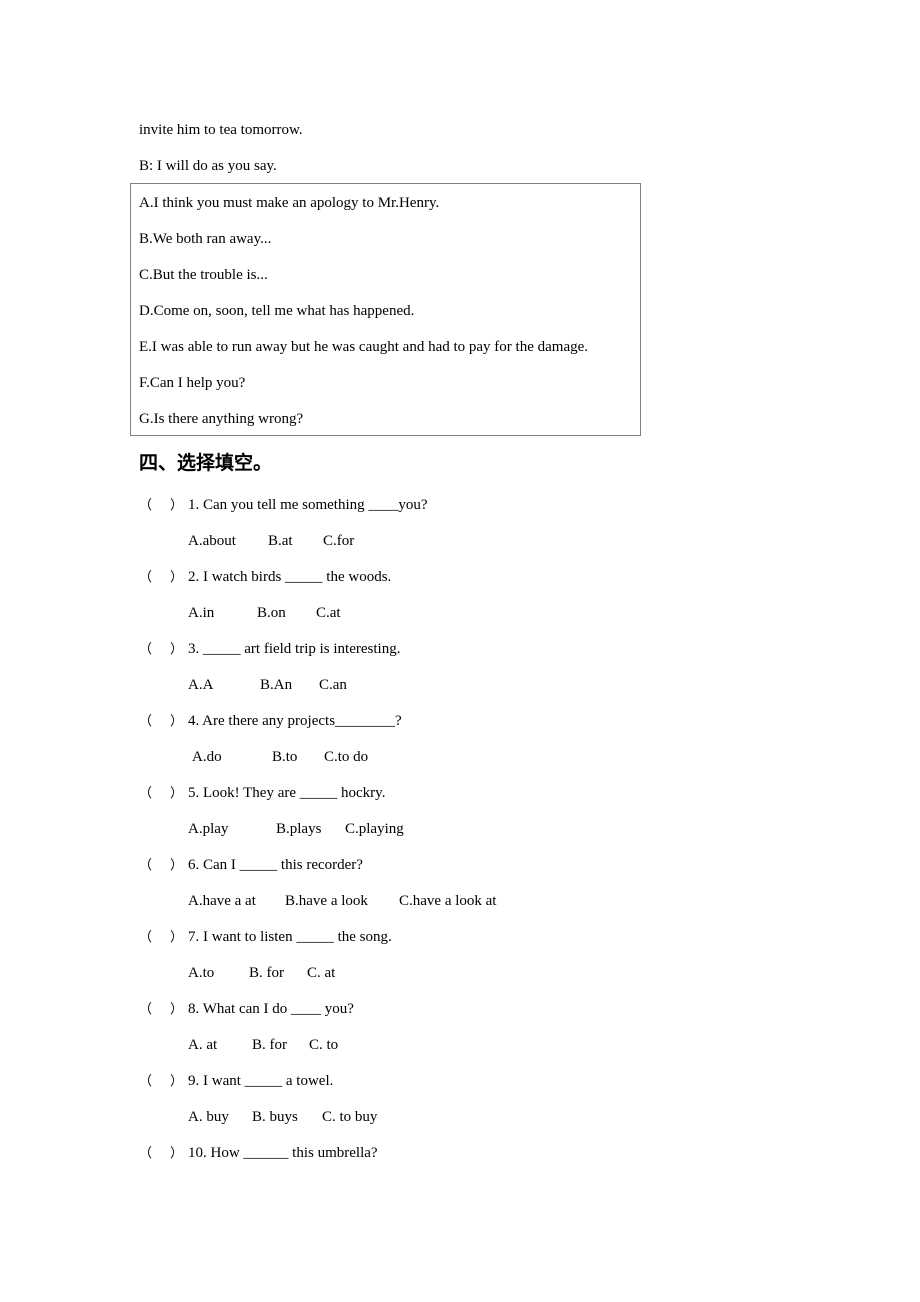 This screenshot has height=1302, width=920. What do you see at coordinates (339, 541) in the screenshot?
I see `answer-option: C.for` at bounding box center [339, 541].